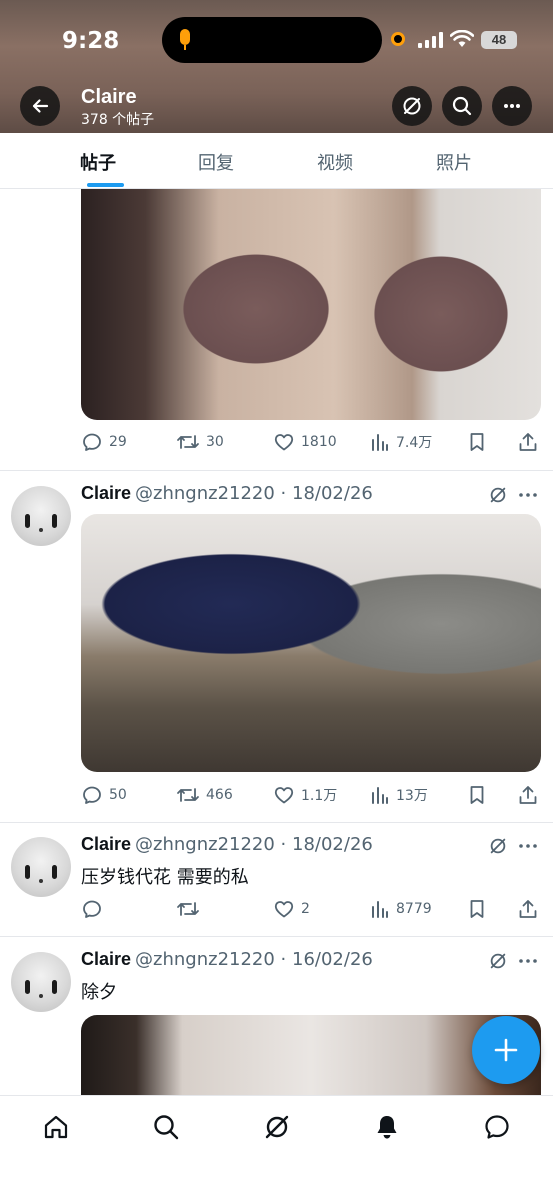 This screenshot has width=553, height=1200. I want to click on wifi-icon, so click(462, 38).